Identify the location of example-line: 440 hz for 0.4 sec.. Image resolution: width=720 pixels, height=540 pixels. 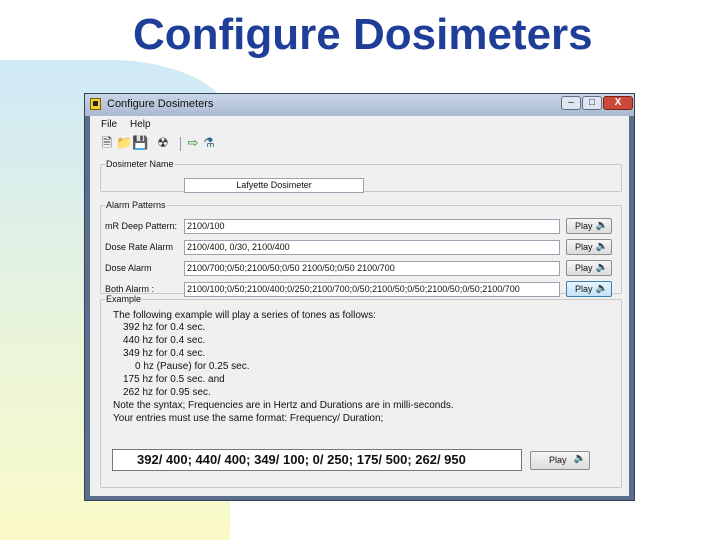
(164, 340).